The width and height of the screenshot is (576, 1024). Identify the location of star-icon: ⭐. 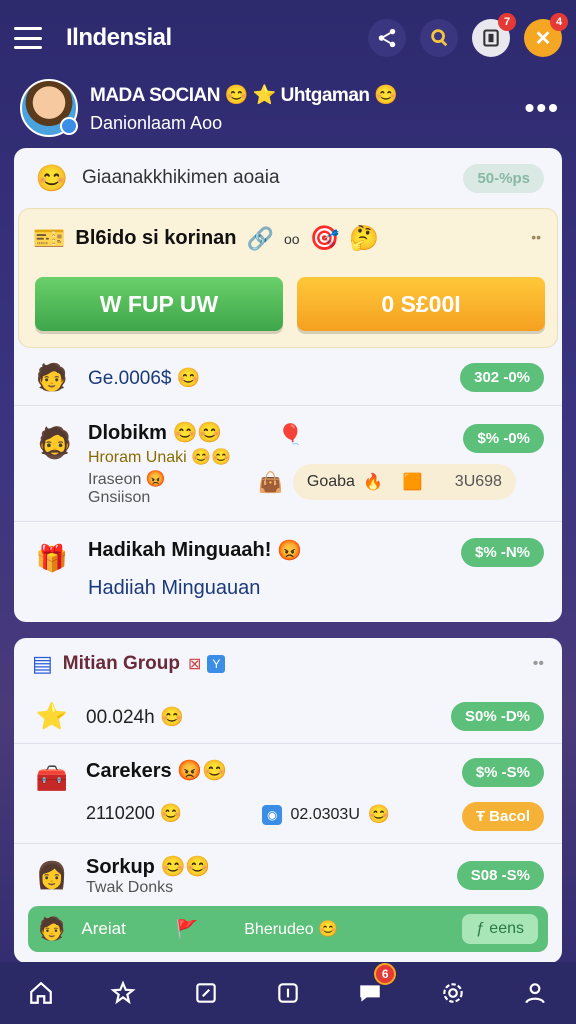
(52, 716).